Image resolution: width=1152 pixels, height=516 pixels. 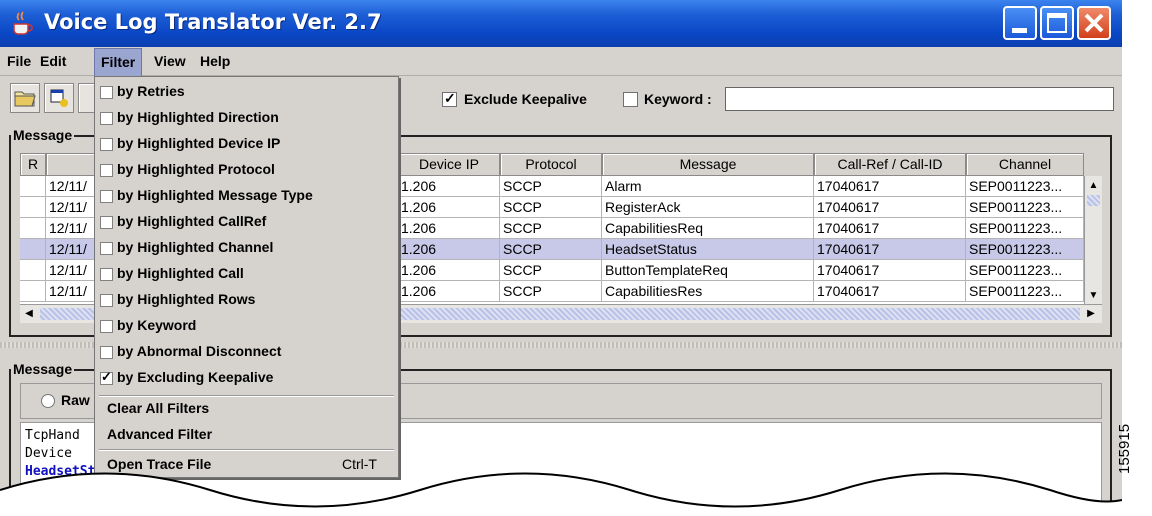 I want to click on open-folder-icon, so click(x=25, y=99).